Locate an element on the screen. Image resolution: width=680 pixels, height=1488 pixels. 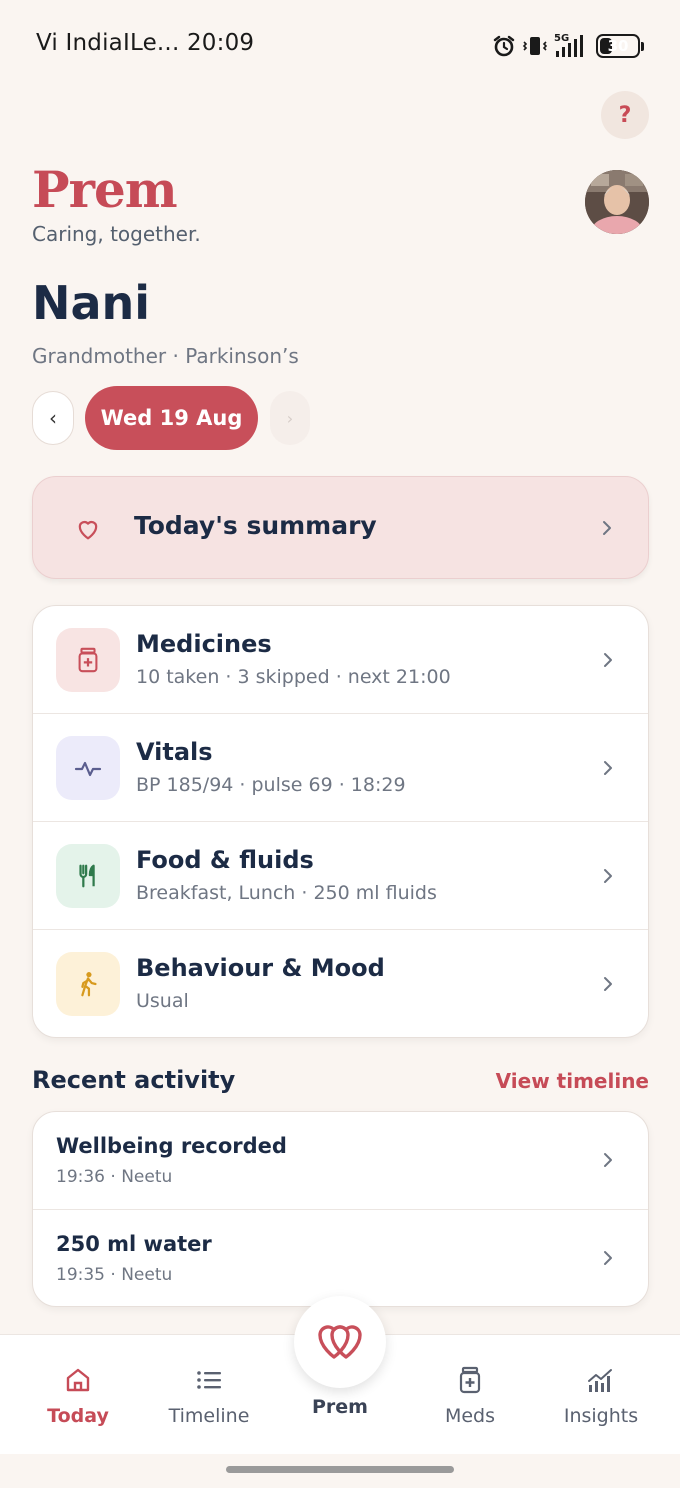
recent-activity-heading: Recent activity is located at coordinates (134, 1080).